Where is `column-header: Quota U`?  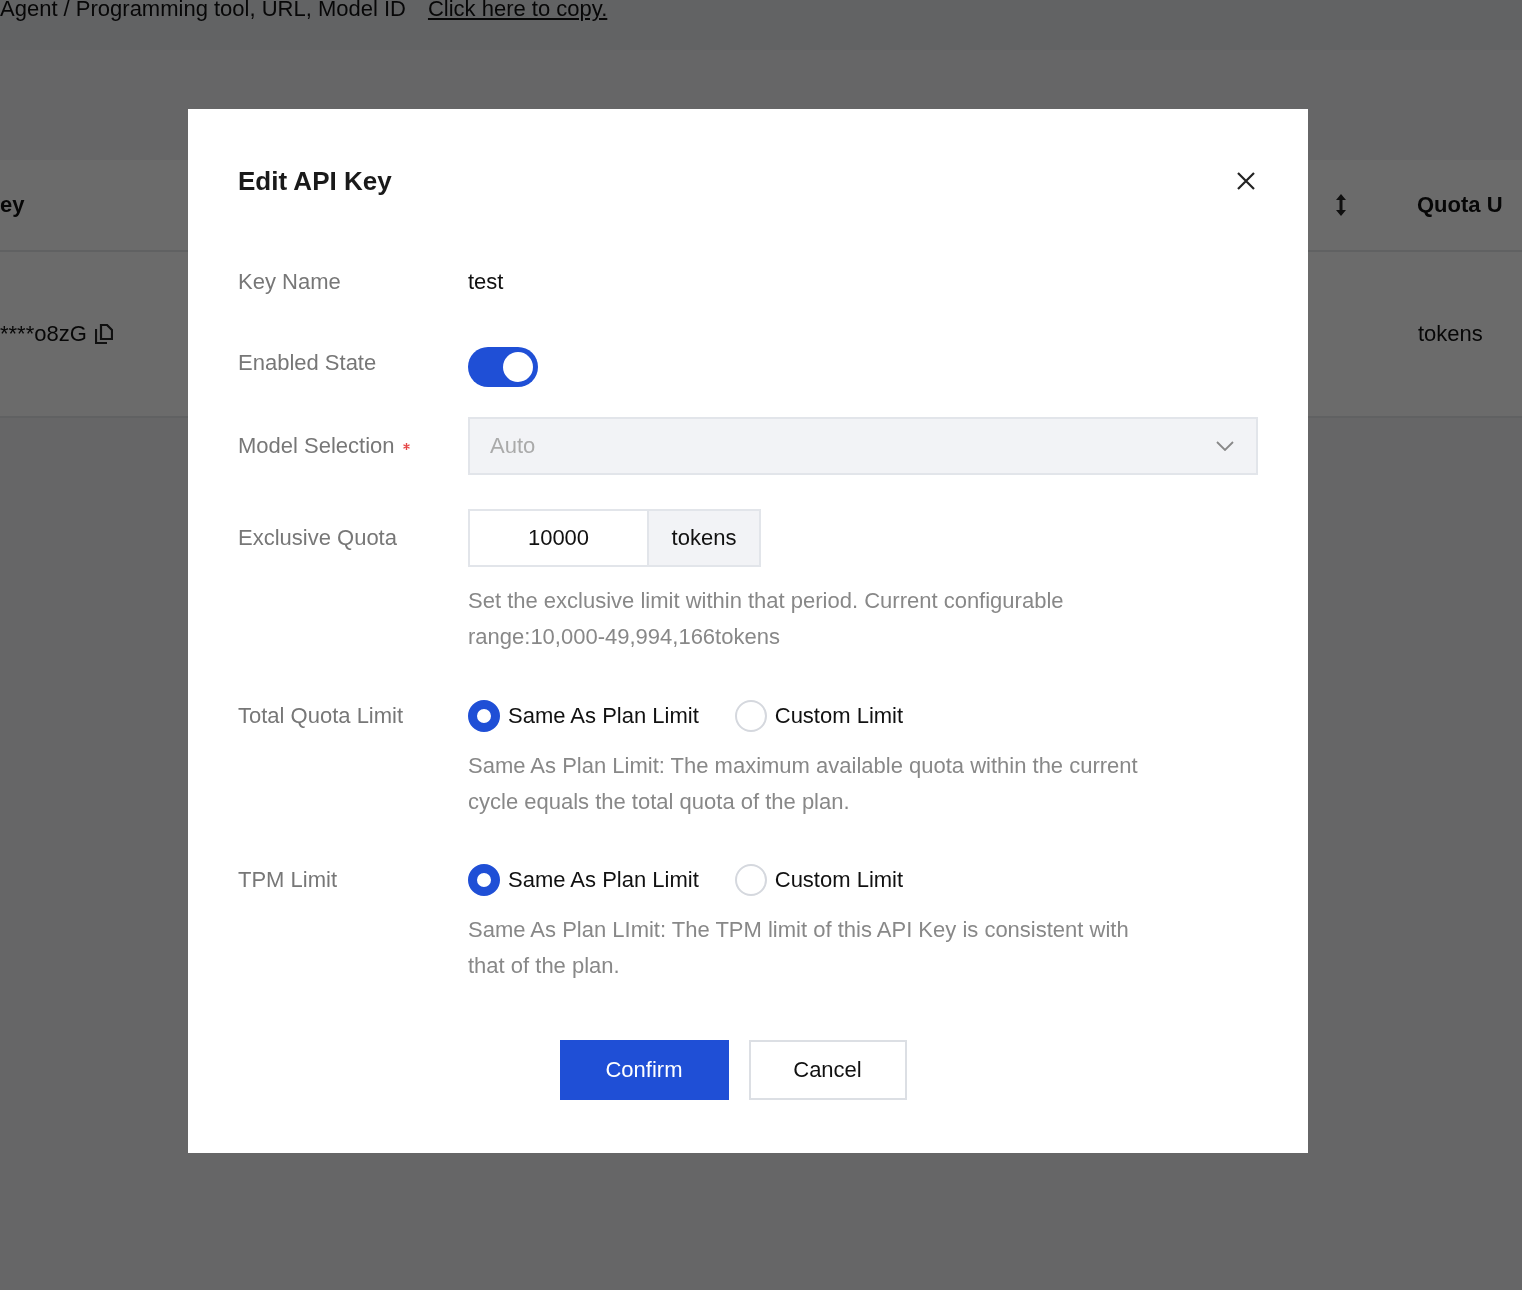 column-header: Quota U is located at coordinates (1460, 205).